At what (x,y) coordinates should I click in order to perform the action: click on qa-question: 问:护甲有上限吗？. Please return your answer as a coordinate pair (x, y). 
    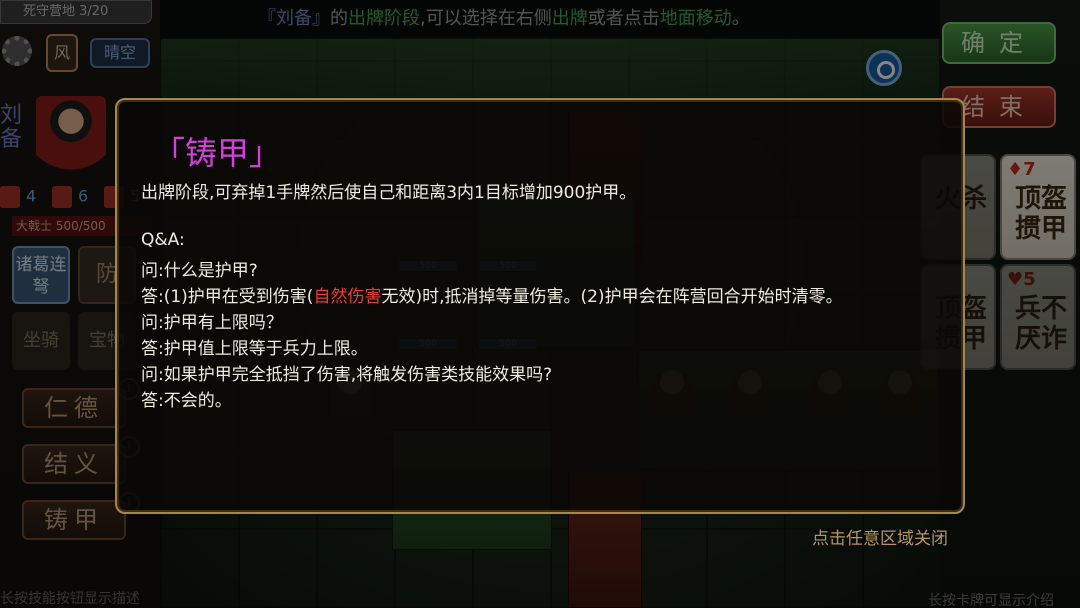
    Looking at the image, I should click on (212, 323).